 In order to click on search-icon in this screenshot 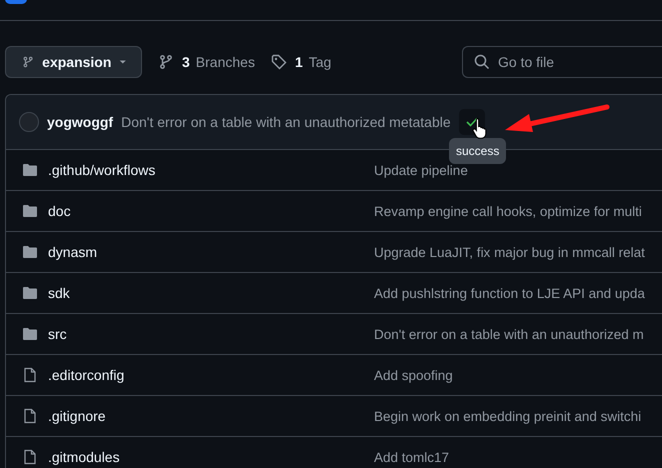, I will do `click(482, 62)`.